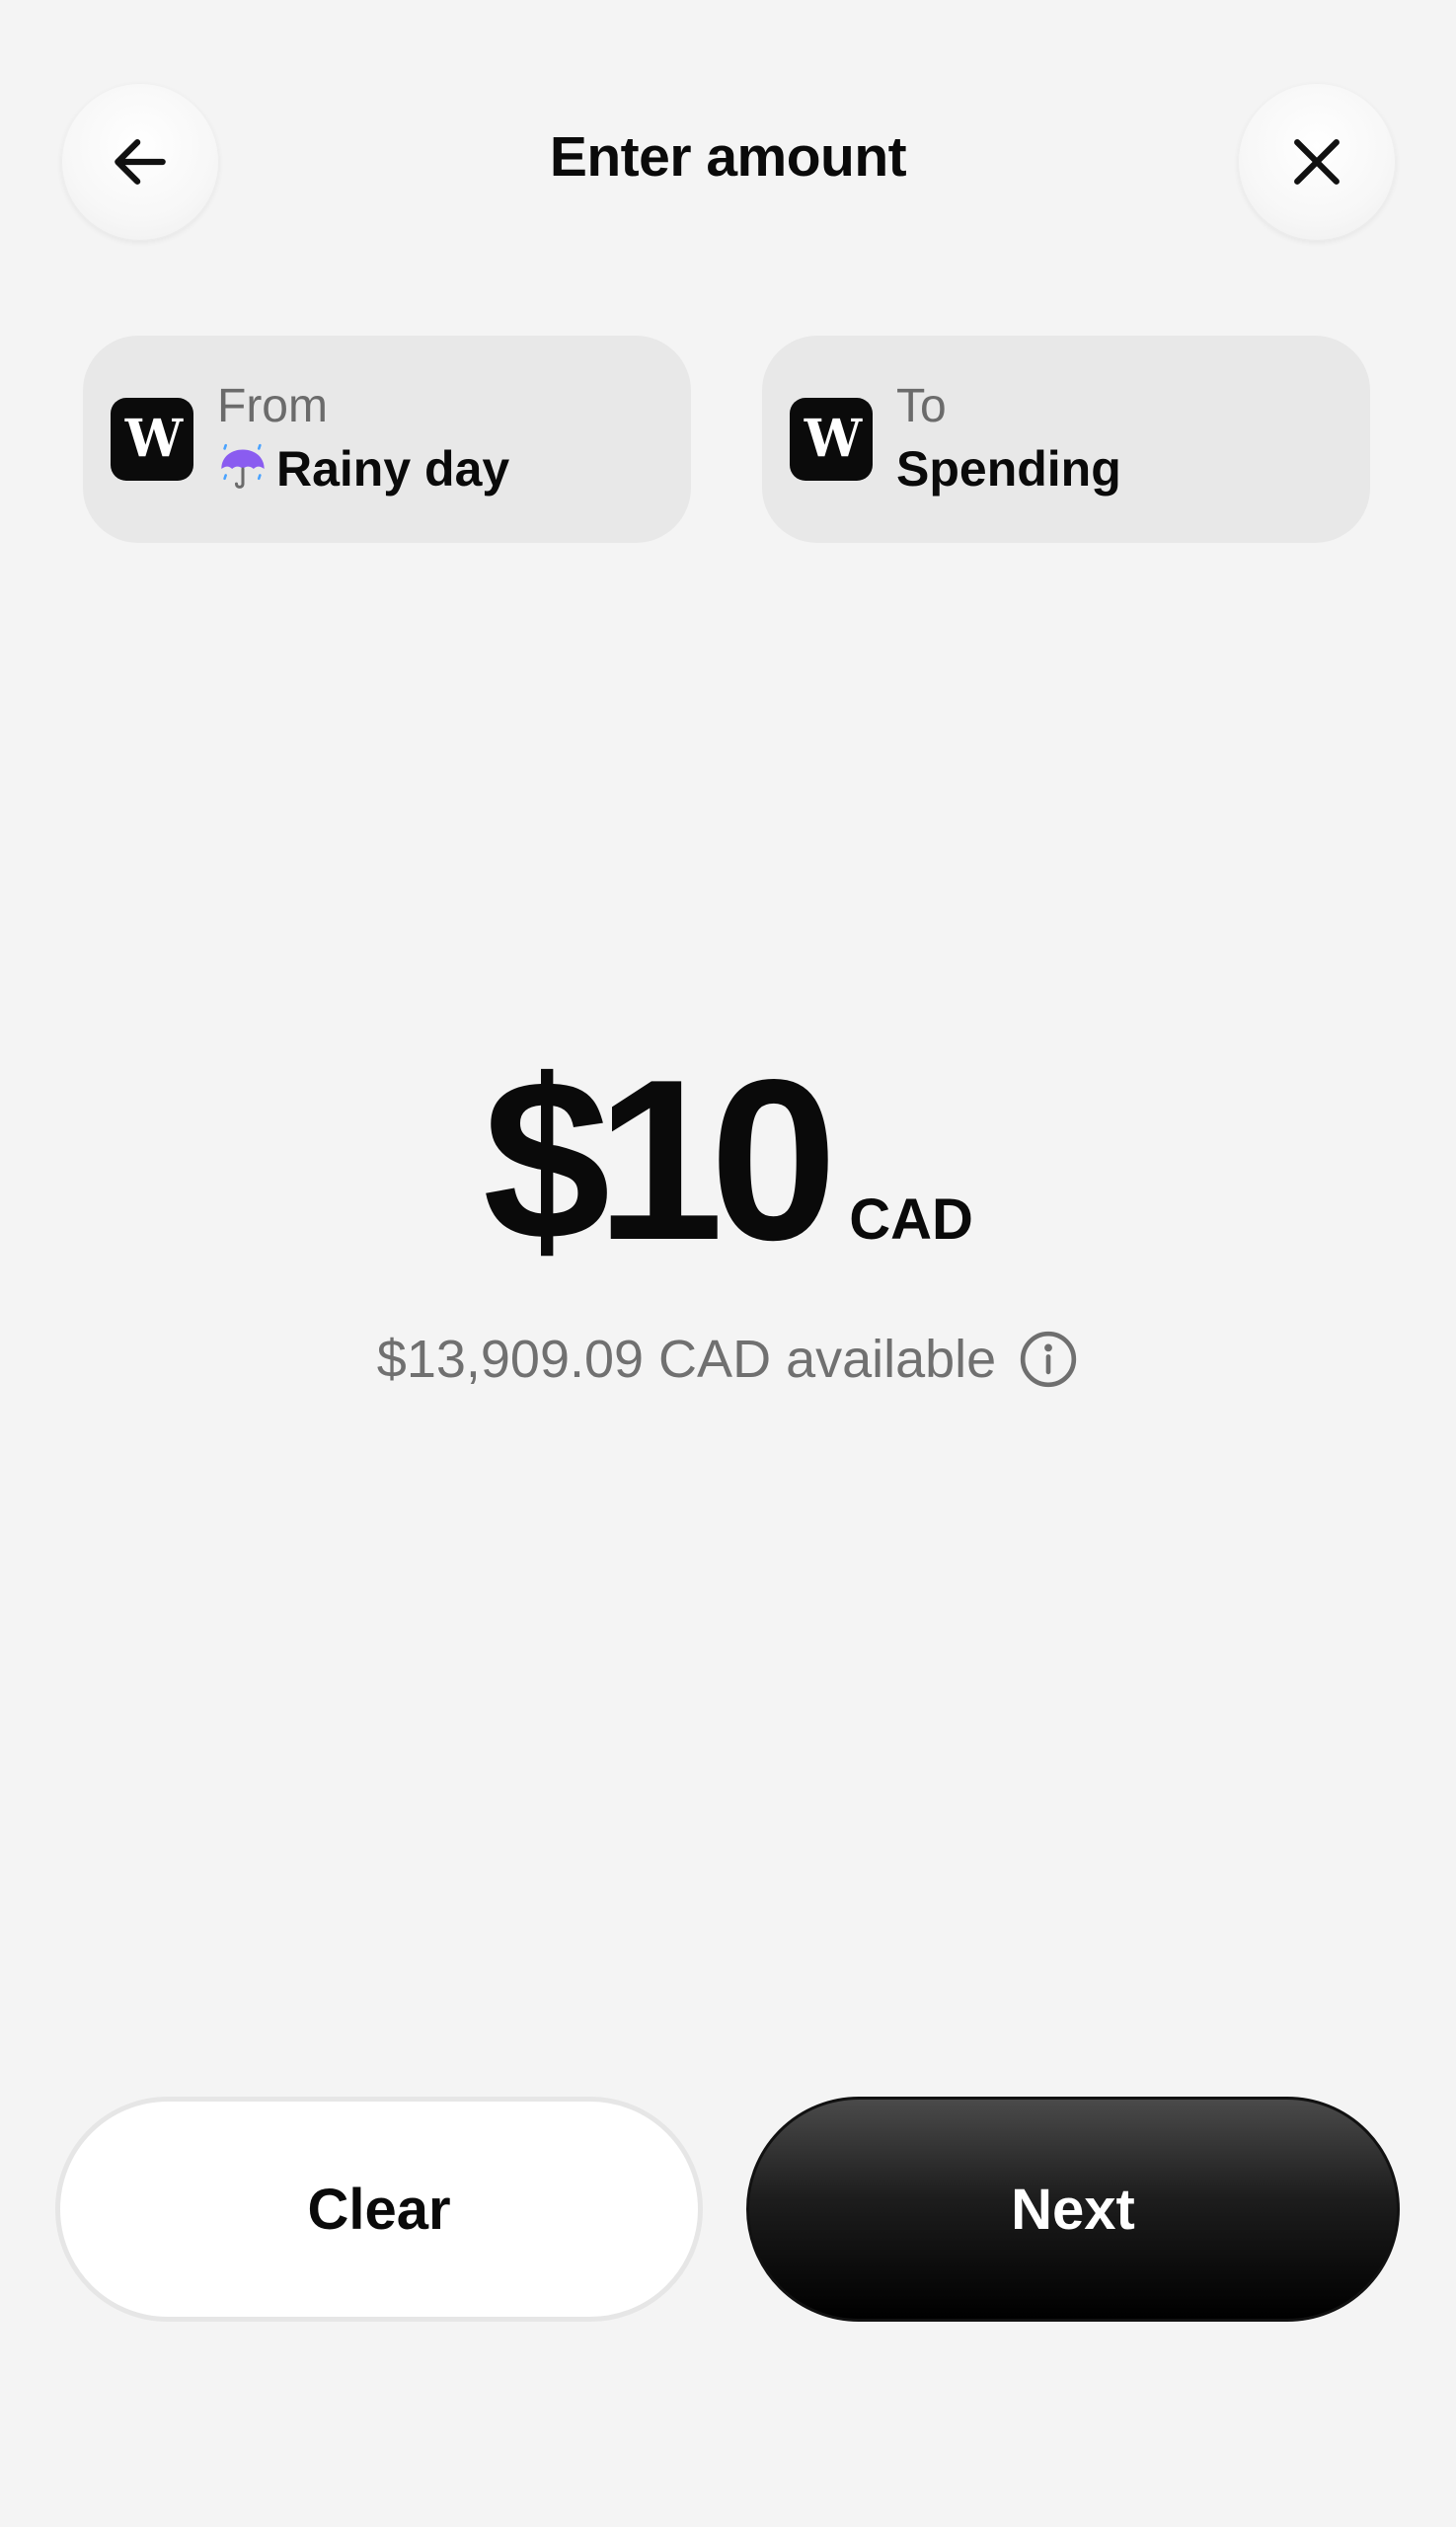  What do you see at coordinates (243, 466) in the screenshot?
I see `umbrella-rain-icon` at bounding box center [243, 466].